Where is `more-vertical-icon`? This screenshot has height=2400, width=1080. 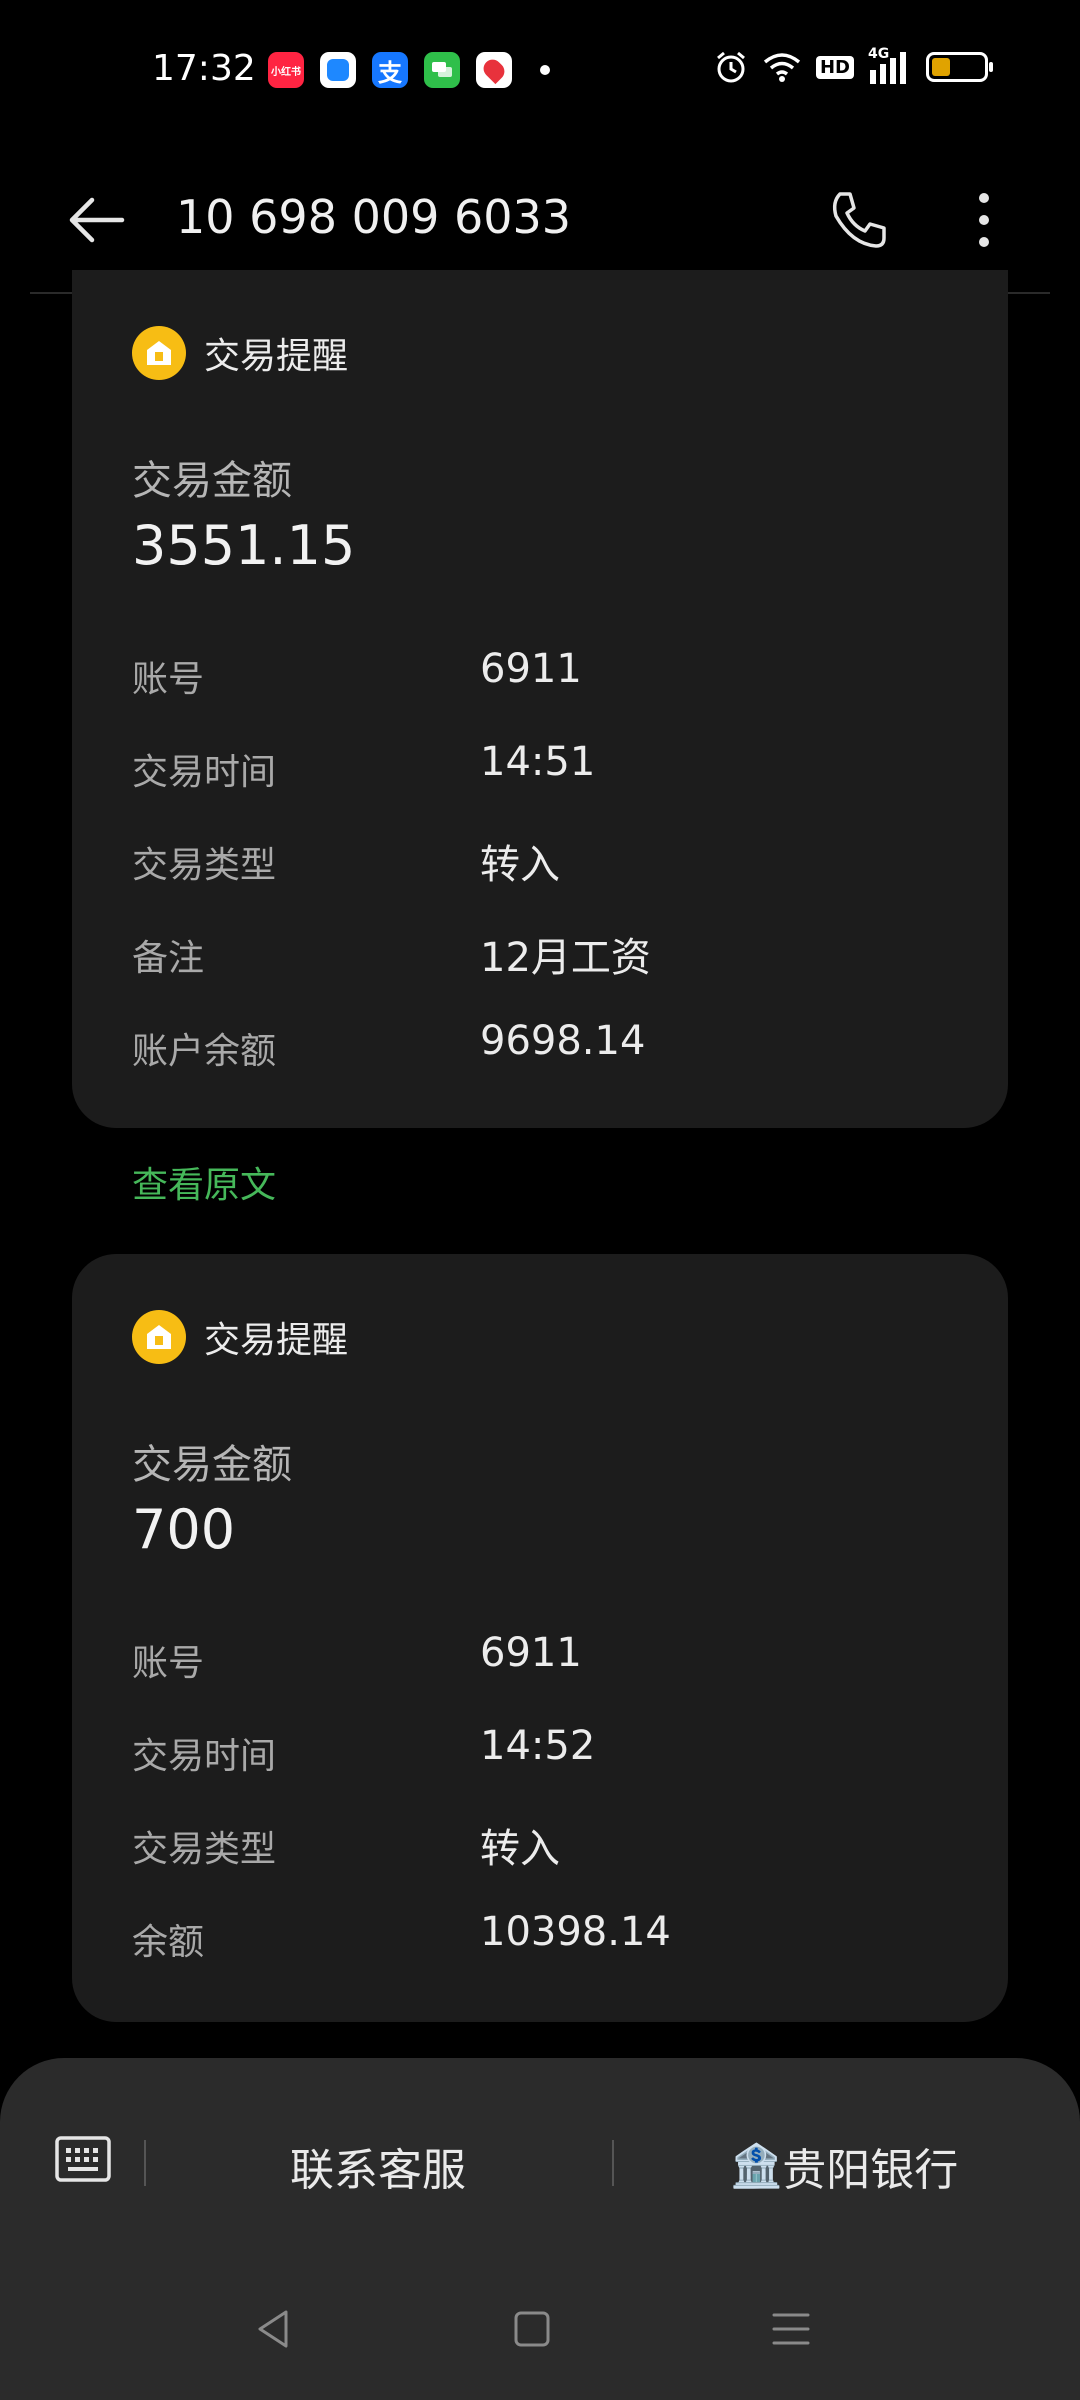
more-vertical-icon is located at coordinates (984, 220).